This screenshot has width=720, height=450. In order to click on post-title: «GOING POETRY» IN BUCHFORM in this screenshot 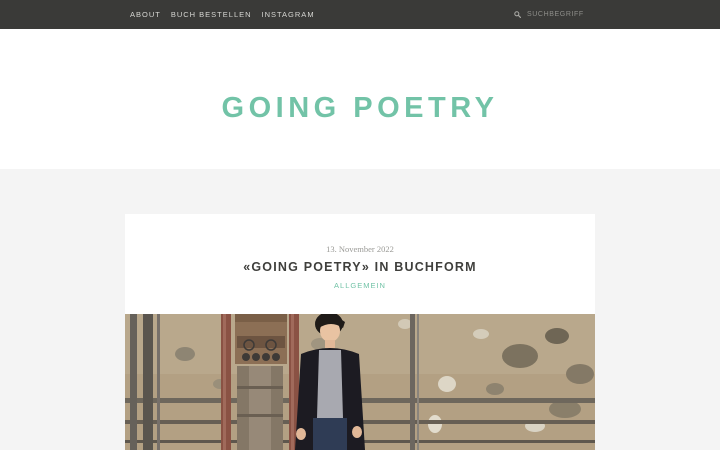, I will do `click(360, 267)`.